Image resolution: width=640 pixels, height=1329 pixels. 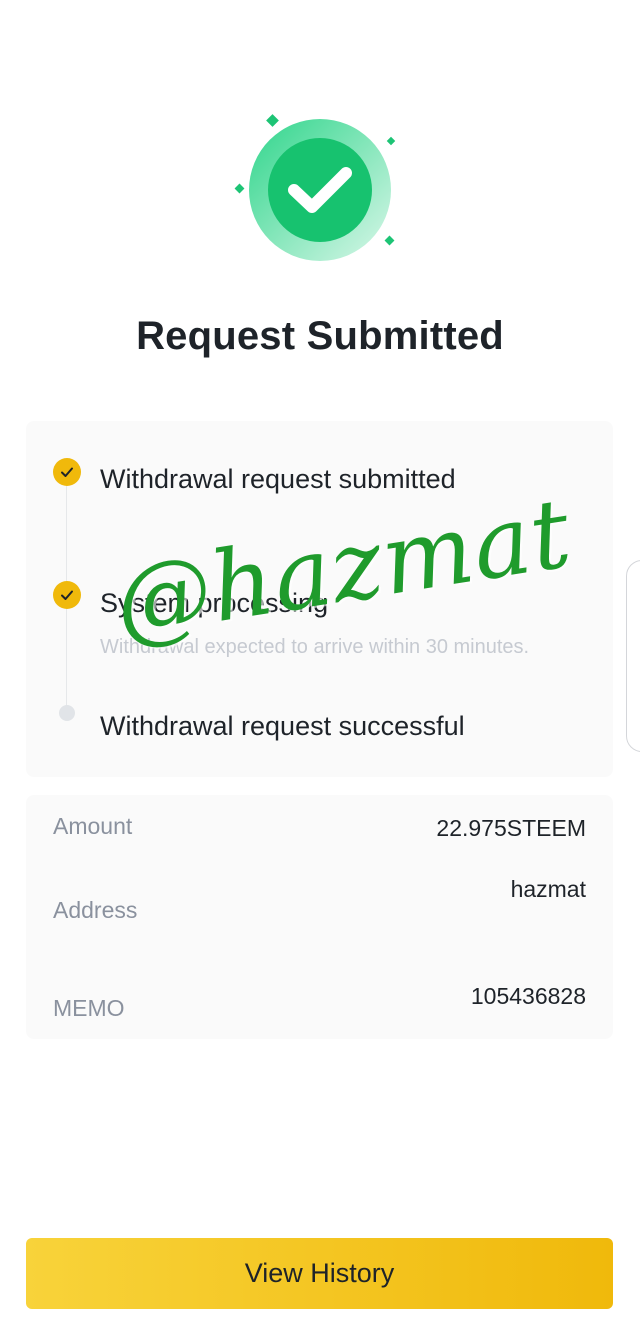 I want to click on memo-value: 105436828, so click(x=528, y=996).